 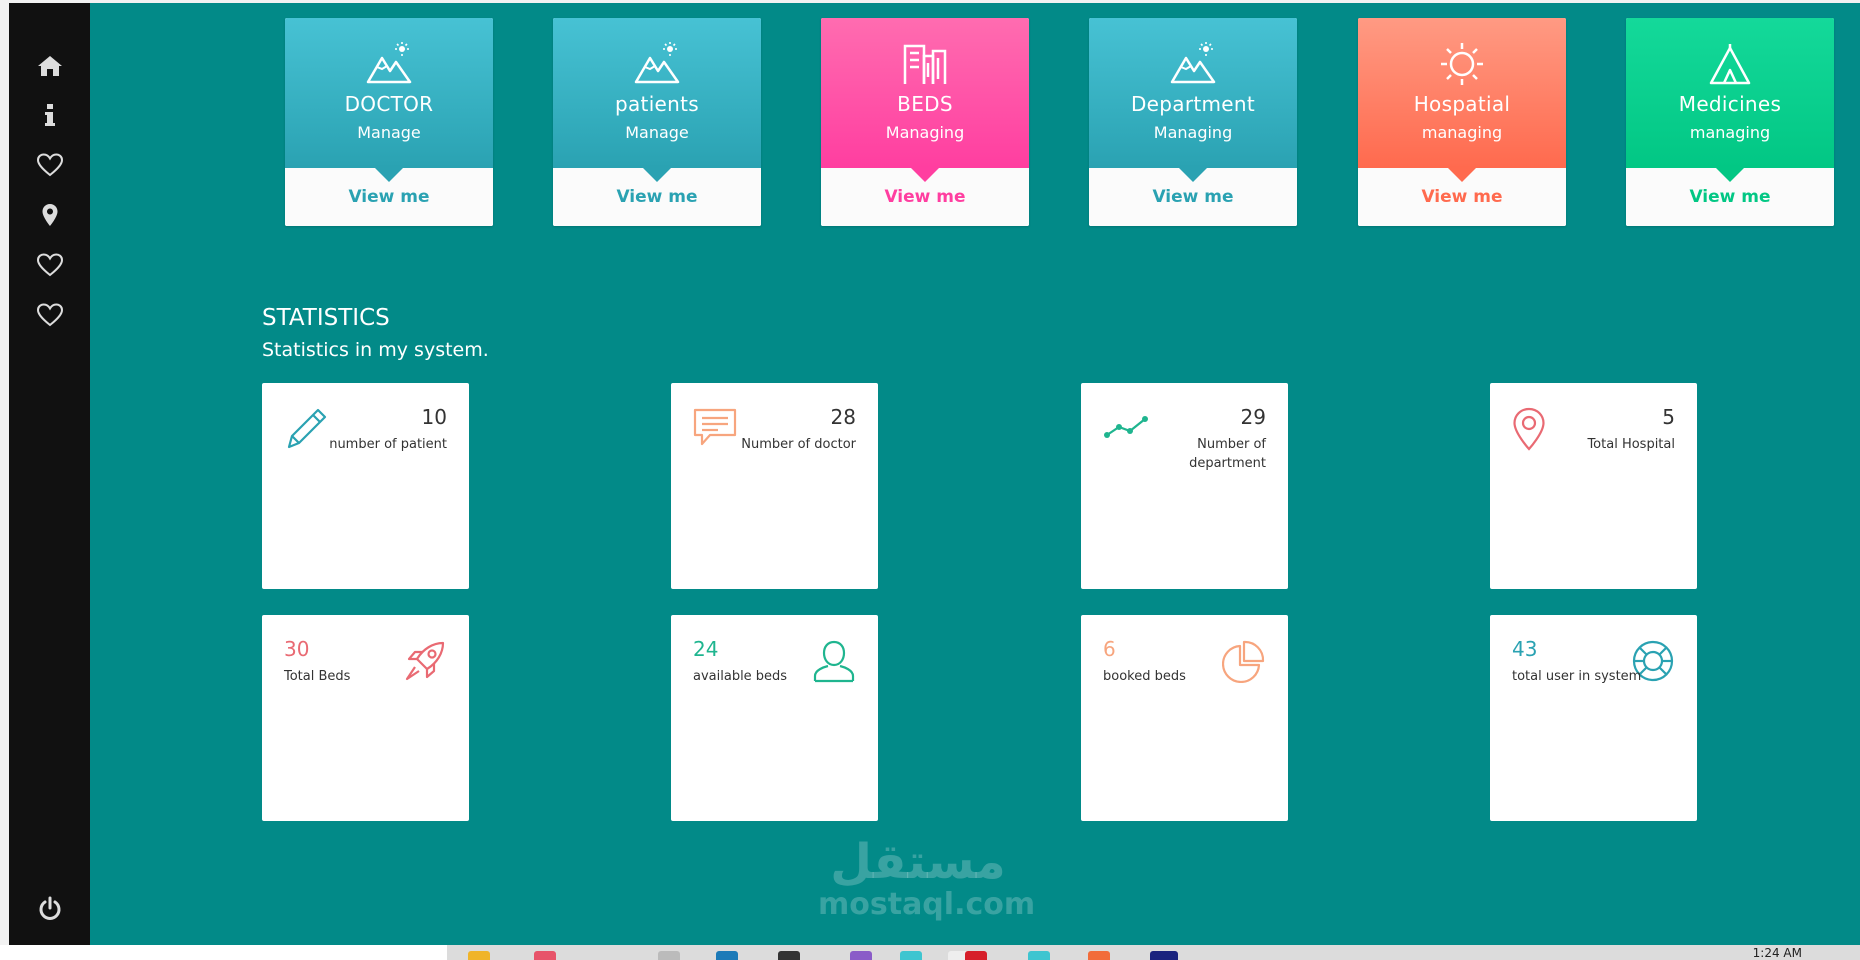 What do you see at coordinates (306, 431) in the screenshot?
I see `pencil-icon` at bounding box center [306, 431].